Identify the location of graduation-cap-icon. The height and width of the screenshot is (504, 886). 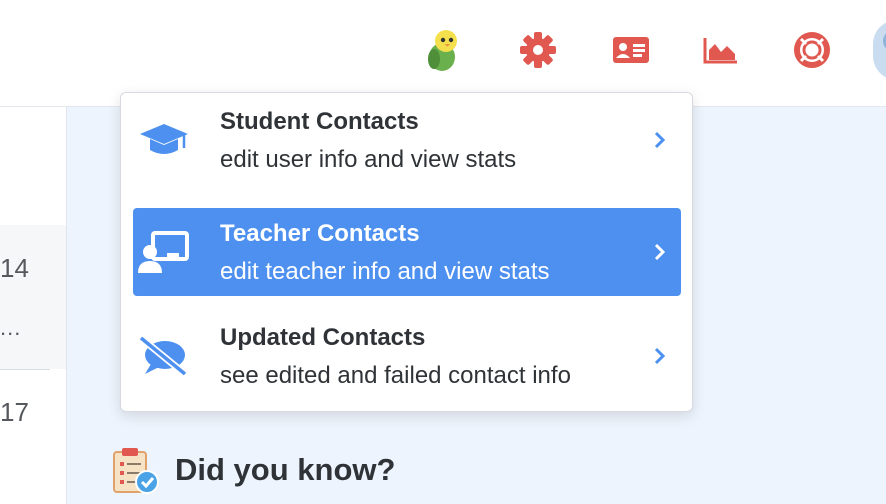
(164, 140).